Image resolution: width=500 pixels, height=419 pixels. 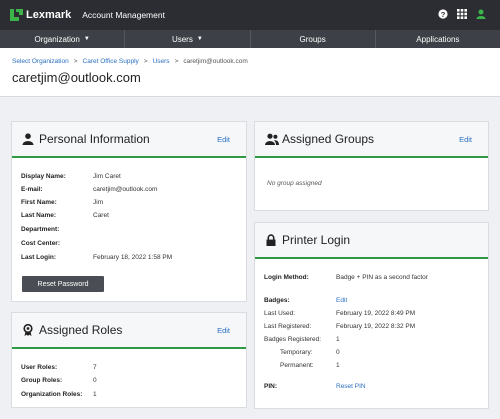 I want to click on field-value: Caret, so click(x=101, y=215).